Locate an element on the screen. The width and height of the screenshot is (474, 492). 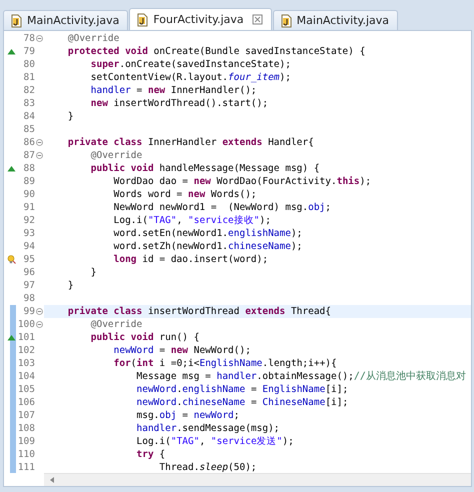
code-line: Log.i("TAG", "service接收"); is located at coordinates (192, 220).